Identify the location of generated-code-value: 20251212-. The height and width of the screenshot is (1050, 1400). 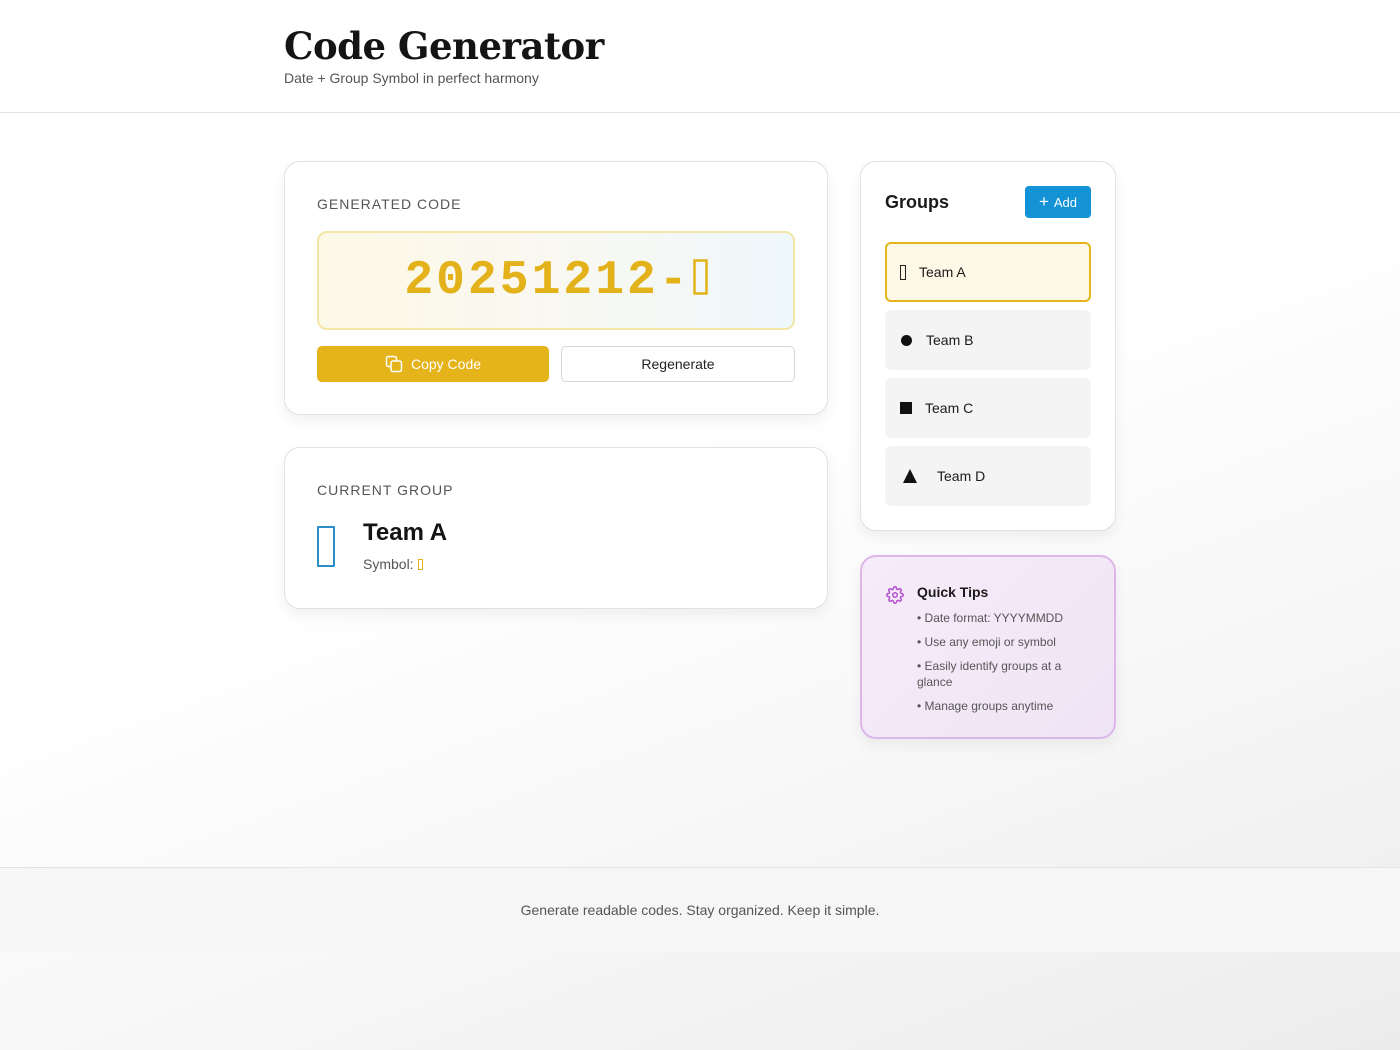
(556, 281).